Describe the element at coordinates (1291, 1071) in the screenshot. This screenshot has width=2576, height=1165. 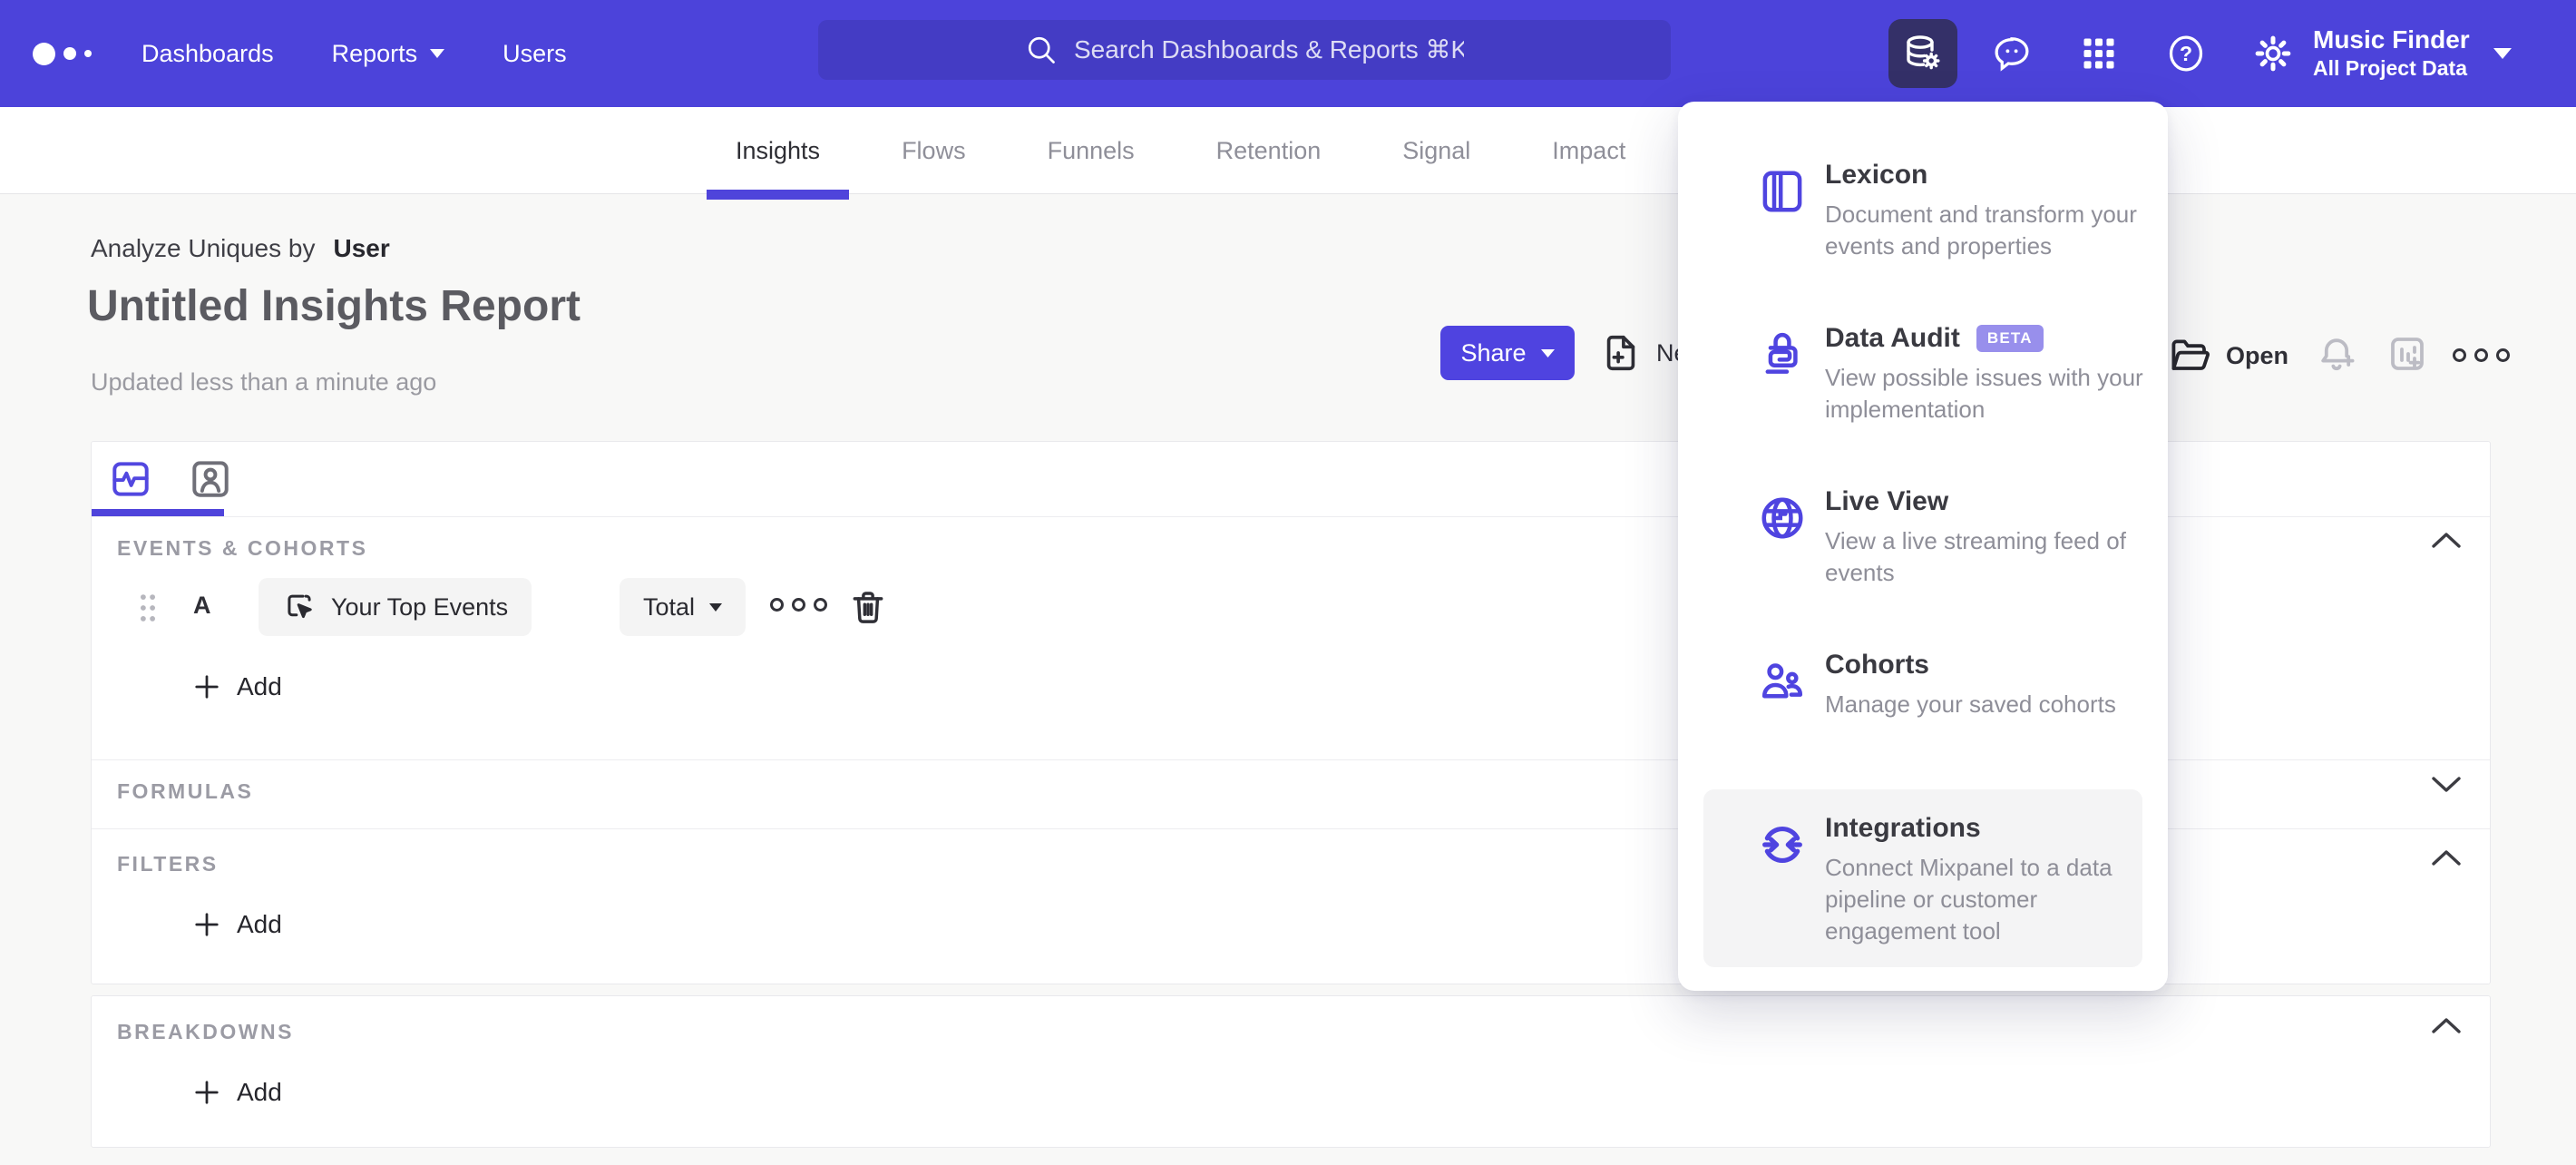
I see `breakdowns-card: BREAKDOWNS Add` at that location.